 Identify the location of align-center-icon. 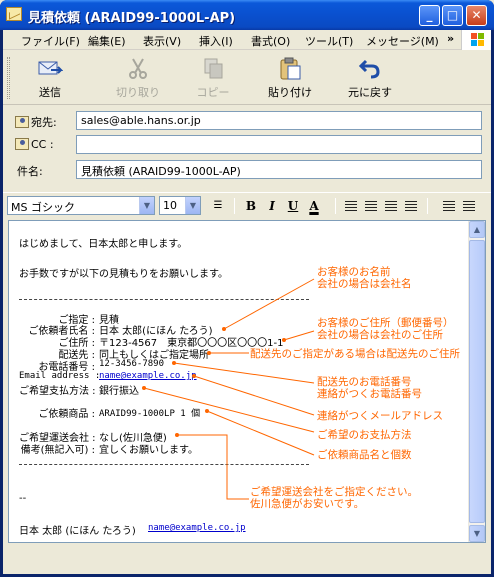
(469, 206).